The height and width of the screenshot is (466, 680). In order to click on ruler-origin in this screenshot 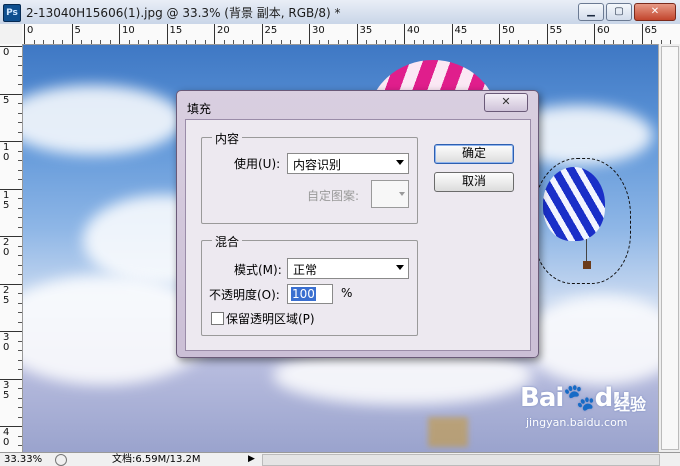, I will do `click(11, 34)`.